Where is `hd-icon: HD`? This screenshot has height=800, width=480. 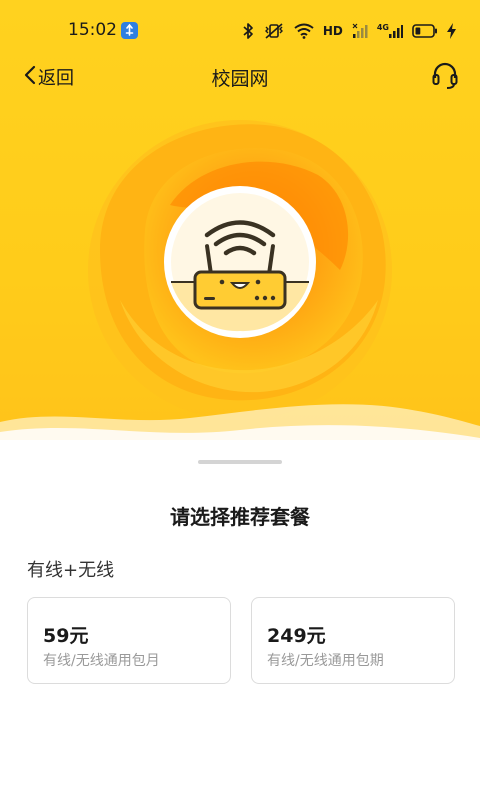
hd-icon: HD is located at coordinates (332, 31).